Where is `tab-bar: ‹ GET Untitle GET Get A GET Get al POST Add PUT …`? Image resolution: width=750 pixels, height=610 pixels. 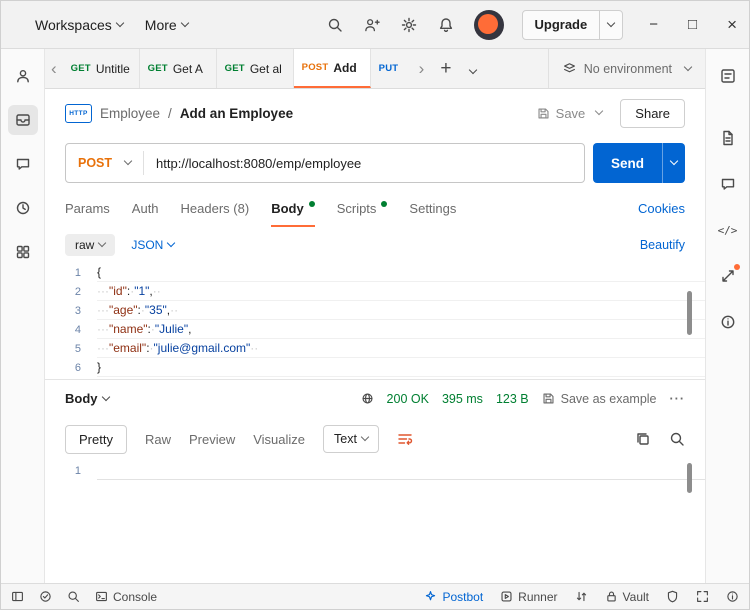
tab-bar: ‹ GET Untitle GET Get A GET Get al POST Add PUT … is located at coordinates (375, 69).